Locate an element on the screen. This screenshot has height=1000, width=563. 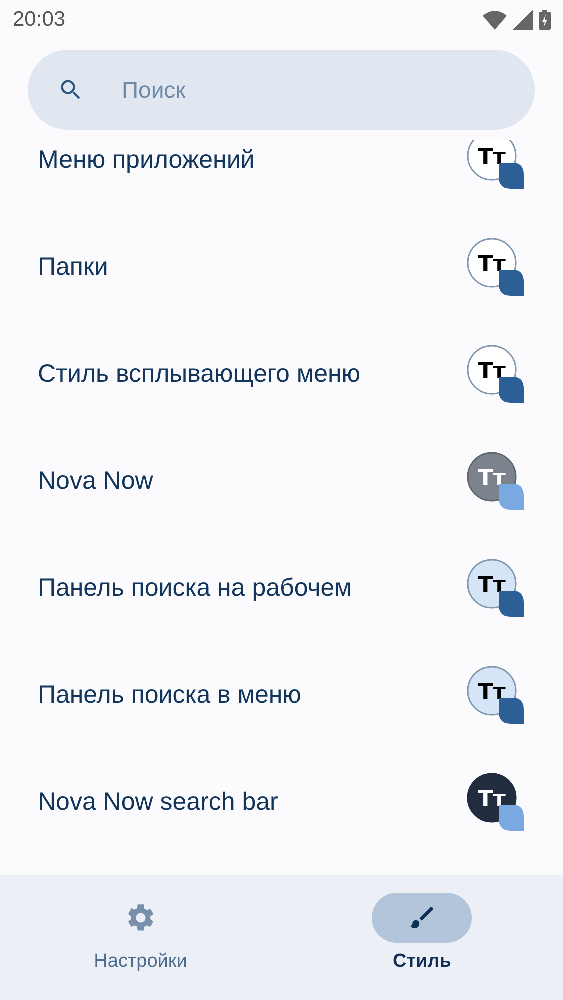
list-item-label: Панель поиска в меню is located at coordinates (170, 695).